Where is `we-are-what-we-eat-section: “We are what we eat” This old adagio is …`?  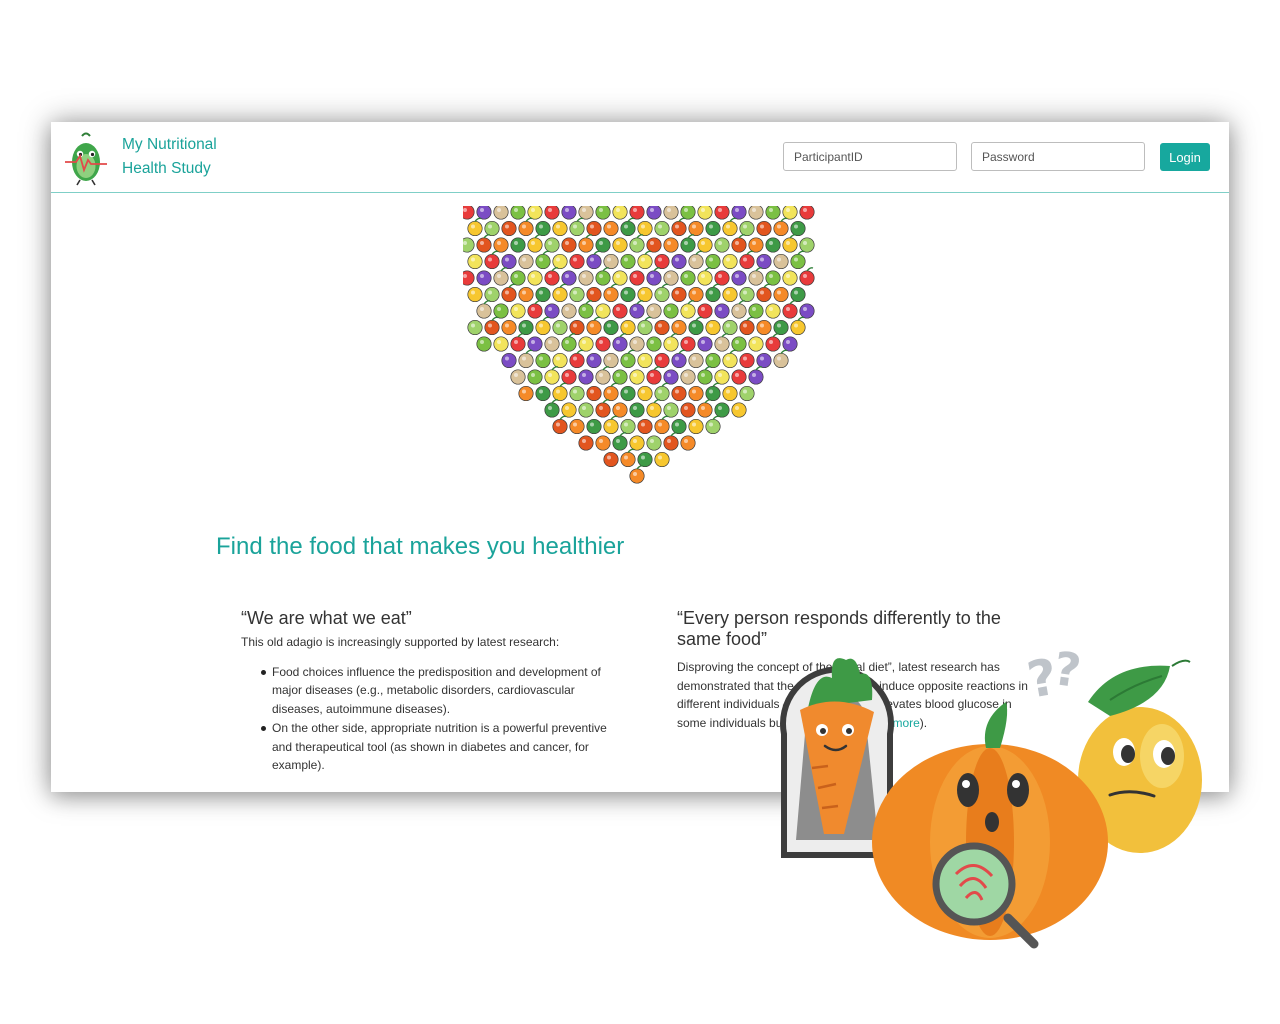
we-are-what-we-eat-section: “We are what we eat” This old adagio is … is located at coordinates (431, 691).